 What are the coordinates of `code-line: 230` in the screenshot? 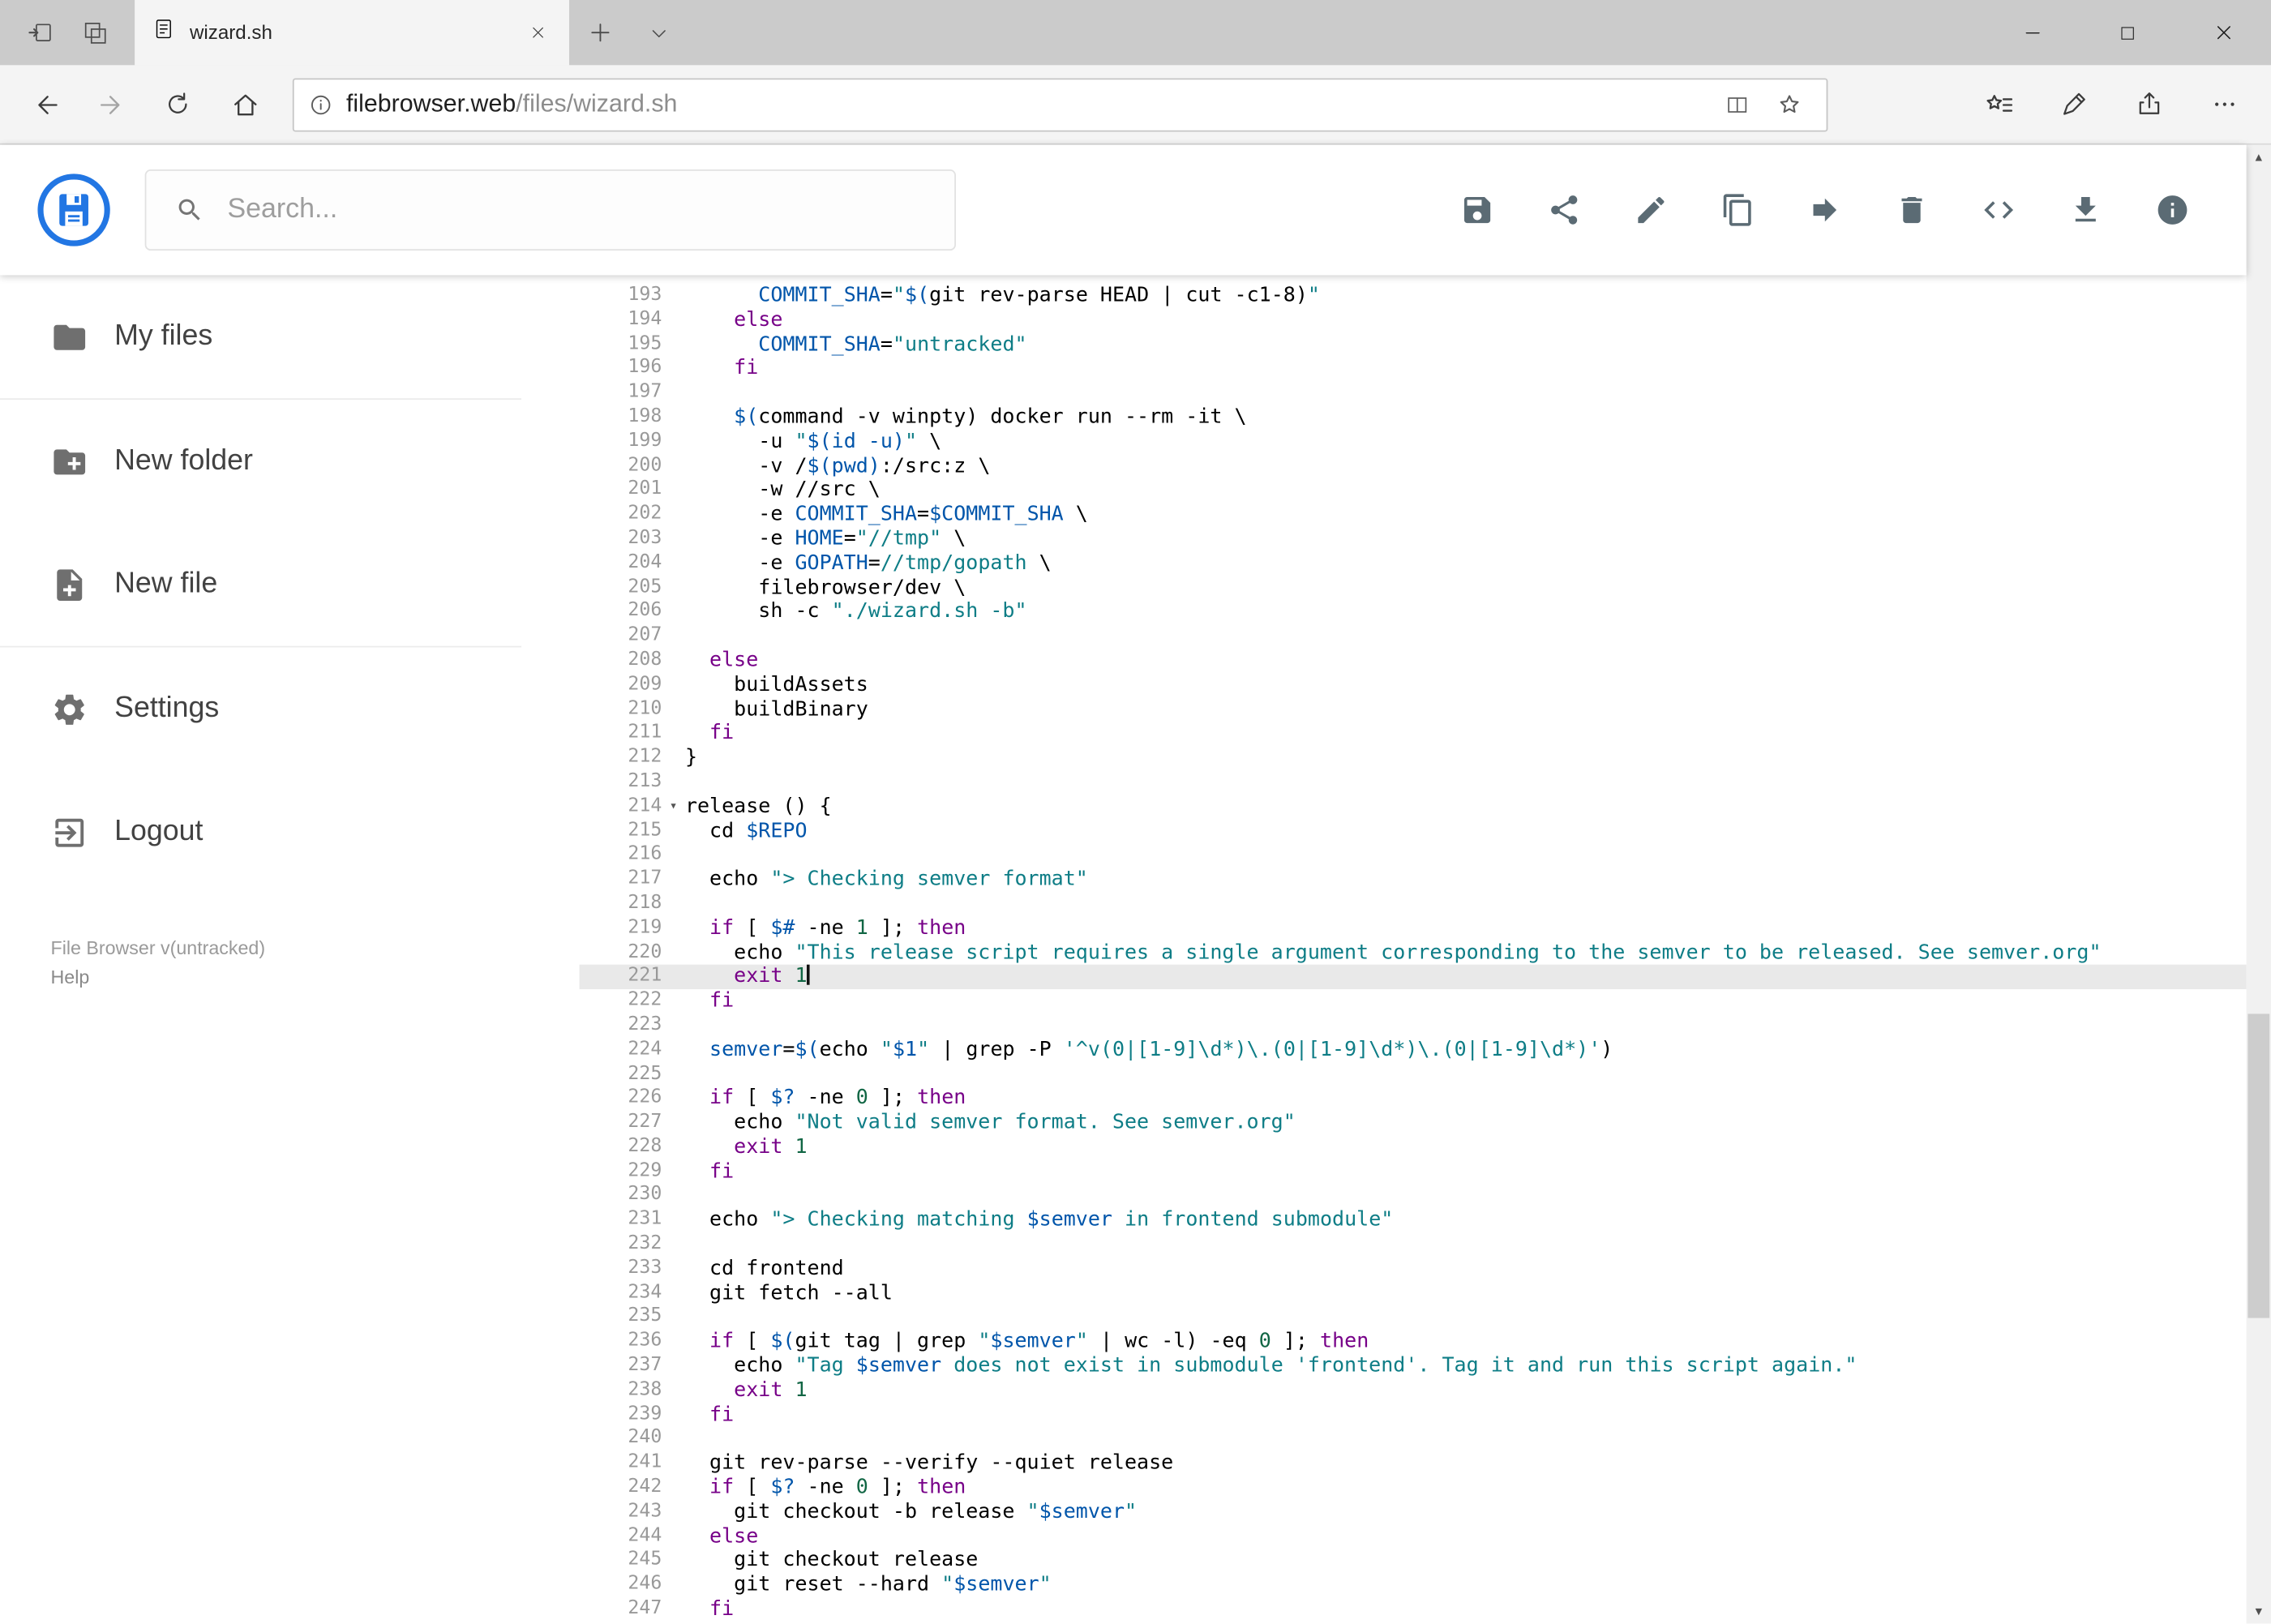 It's located at (1414, 1196).